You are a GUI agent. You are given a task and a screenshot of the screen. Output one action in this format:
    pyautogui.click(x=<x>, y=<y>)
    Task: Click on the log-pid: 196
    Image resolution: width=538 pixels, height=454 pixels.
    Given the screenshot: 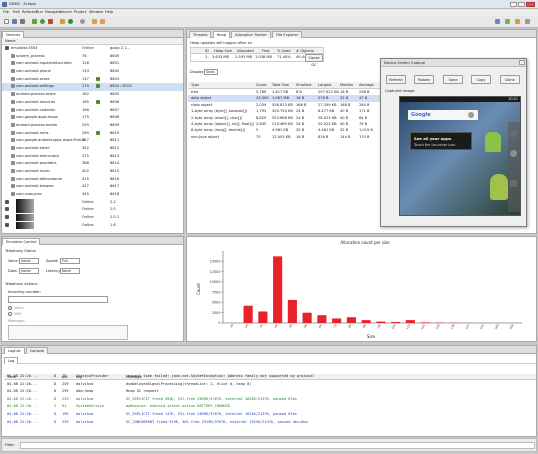 What is the action you would take?
    pyautogui.click(x=65, y=413)
    